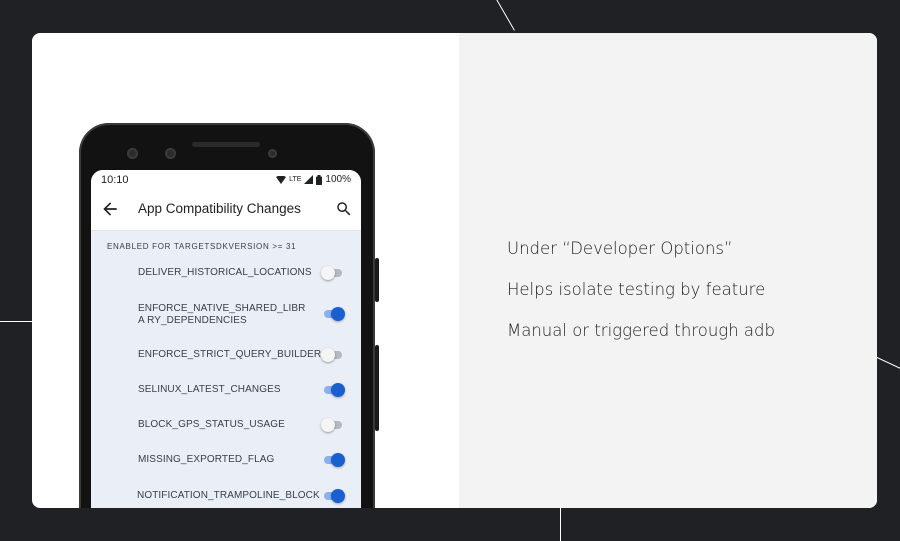  What do you see at coordinates (230, 354) in the screenshot?
I see `compat-change-label: ENFORCE_STRICT_QUERY_BUILDER` at bounding box center [230, 354].